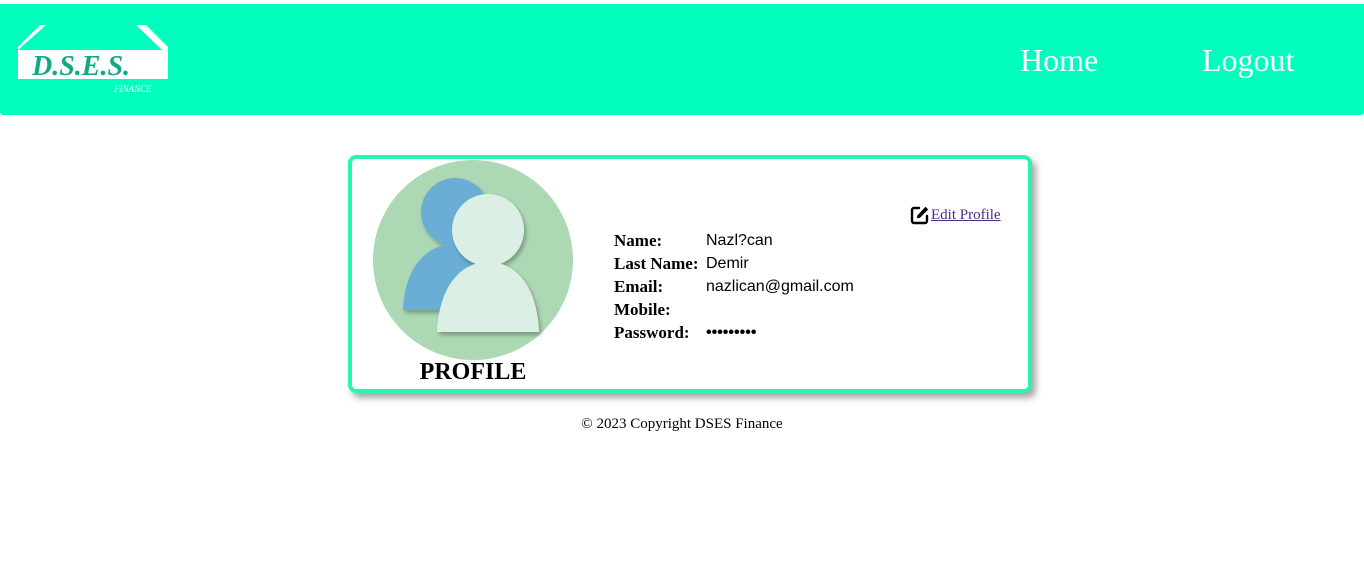  Describe the element at coordinates (920, 215) in the screenshot. I see `edit-square-icon` at that location.